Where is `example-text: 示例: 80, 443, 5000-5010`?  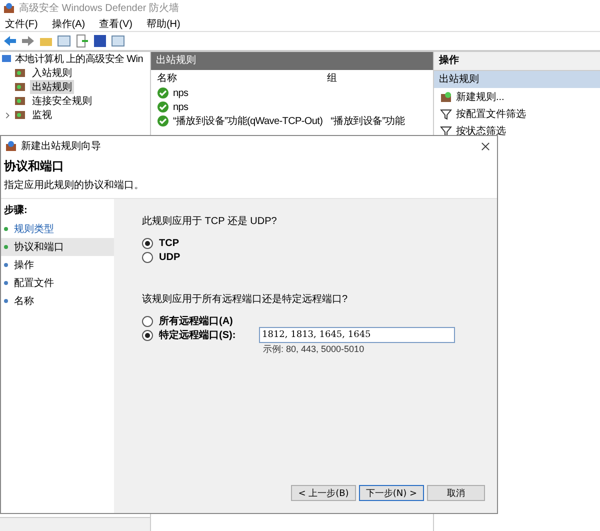
example-text: 示例: 80, 443, 5000-5010 is located at coordinates (314, 349).